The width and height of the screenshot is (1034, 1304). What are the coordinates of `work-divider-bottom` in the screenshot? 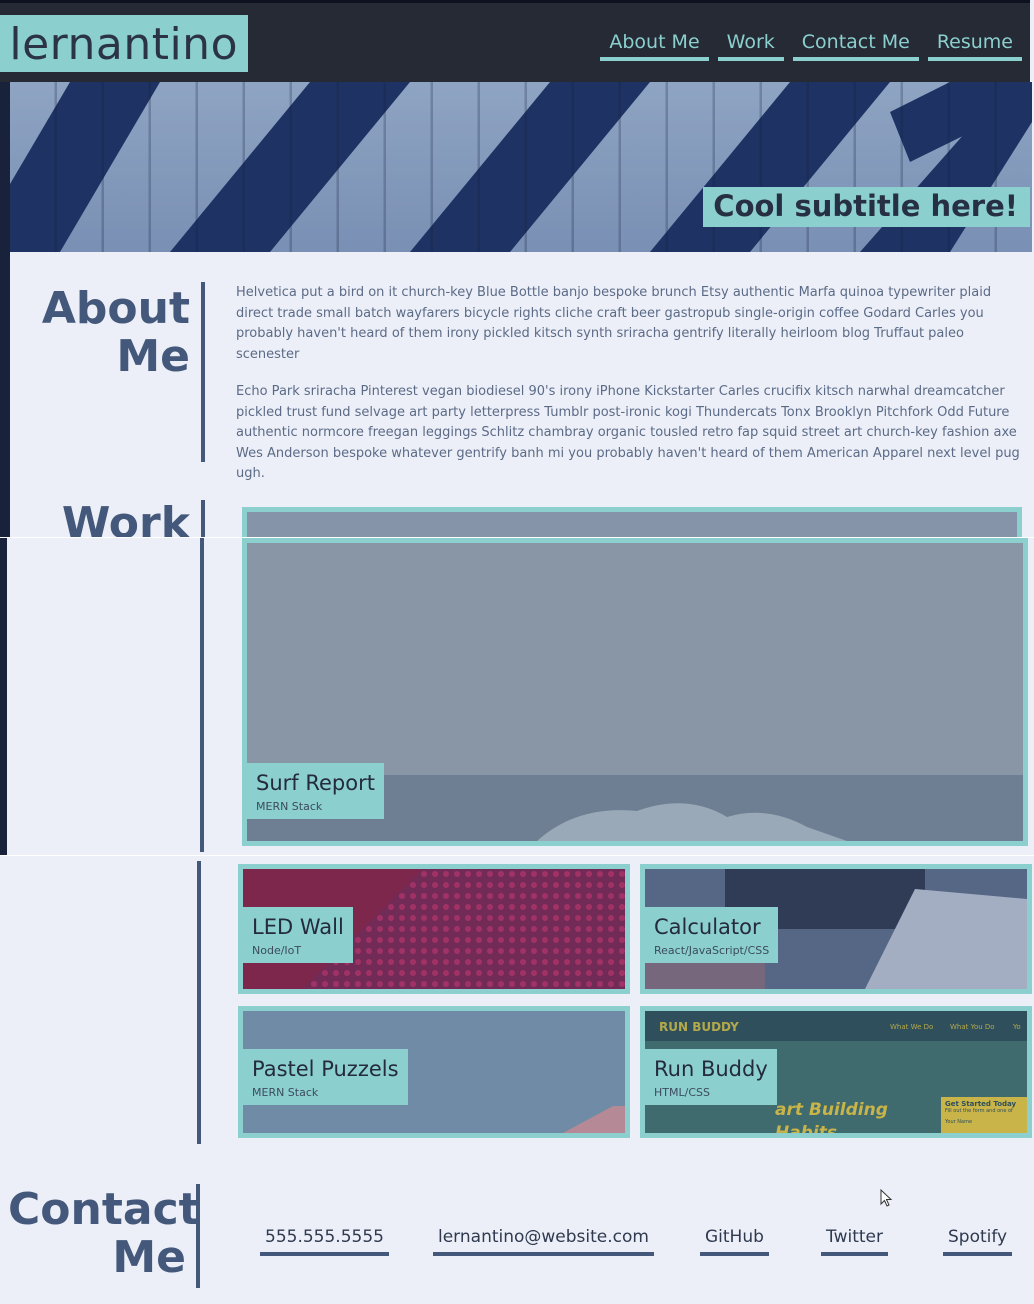 It's located at (199, 1002).